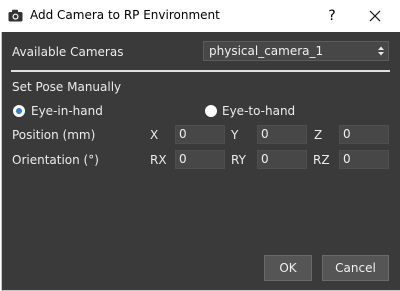 The width and height of the screenshot is (400, 291). What do you see at coordinates (288, 268) in the screenshot?
I see `ok-button: OK` at bounding box center [288, 268].